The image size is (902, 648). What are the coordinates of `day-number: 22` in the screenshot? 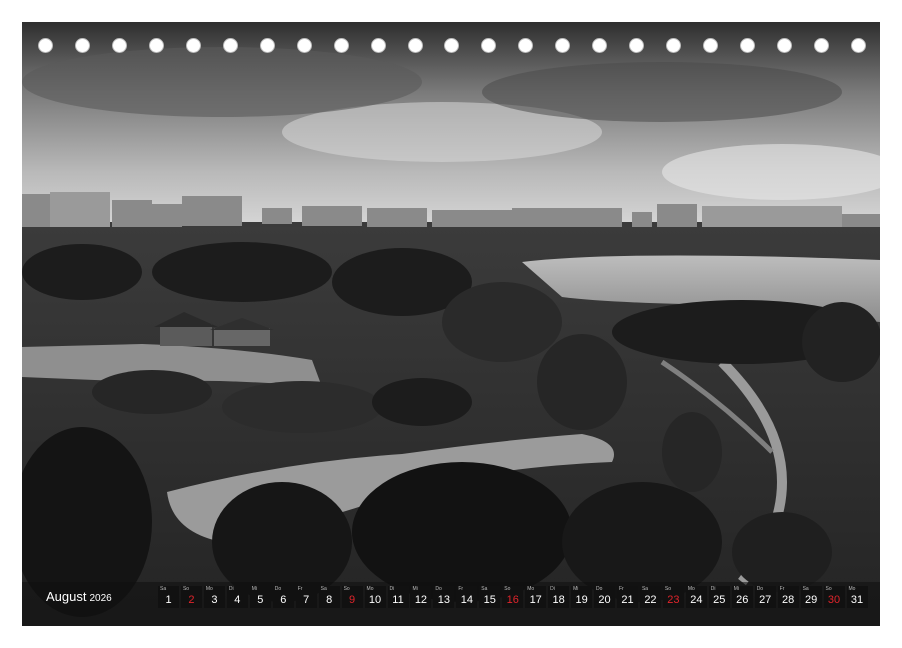 It's located at (650, 600).